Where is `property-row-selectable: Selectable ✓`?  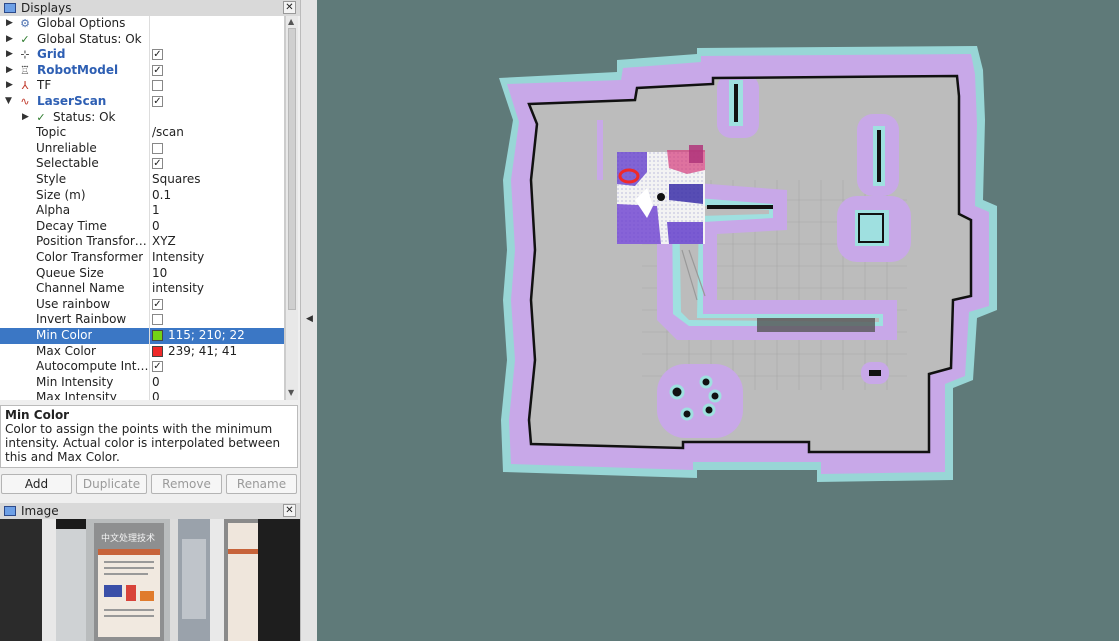 property-row-selectable: Selectable ✓ is located at coordinates (142, 164).